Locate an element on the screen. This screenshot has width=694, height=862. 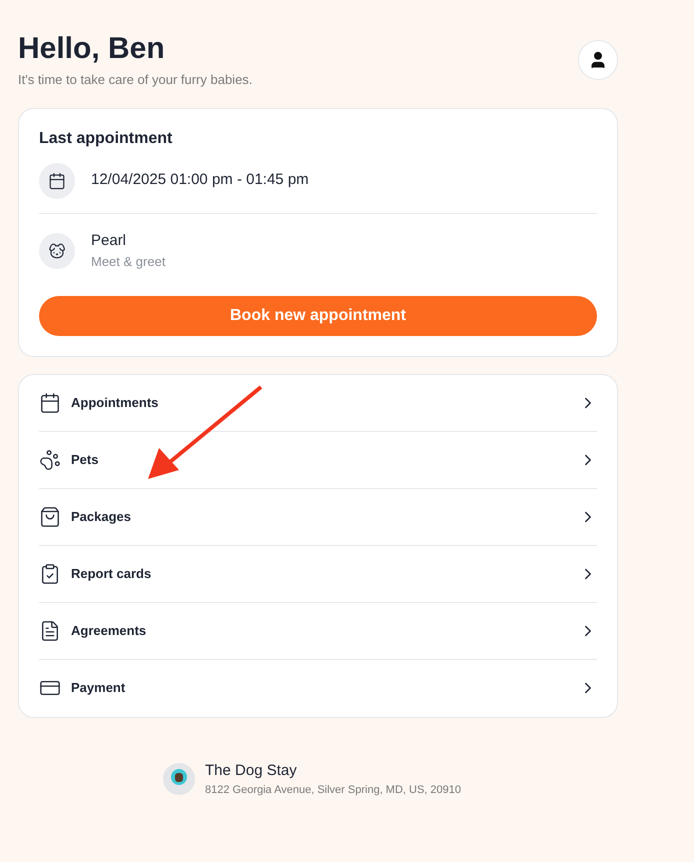
appointment-datetime: 12/04/2025 01:00 pm - 01:45 pm is located at coordinates (200, 180).